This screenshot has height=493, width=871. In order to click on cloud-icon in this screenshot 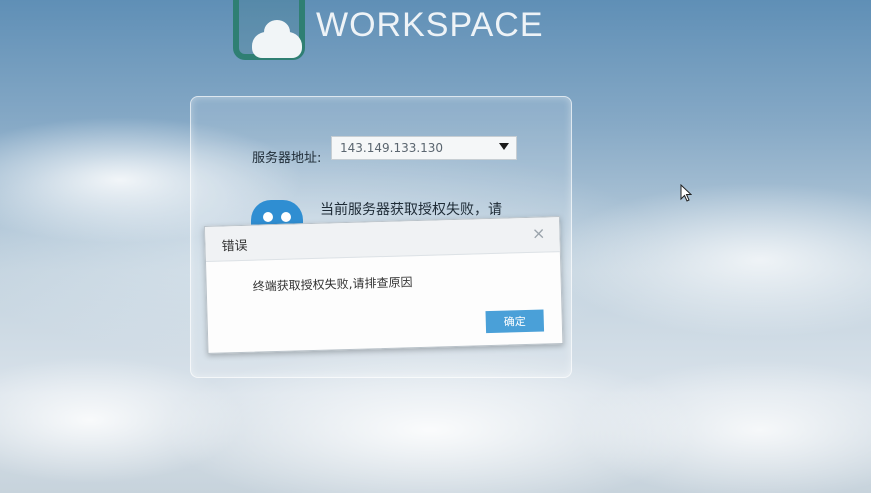, I will do `click(277, 39)`.